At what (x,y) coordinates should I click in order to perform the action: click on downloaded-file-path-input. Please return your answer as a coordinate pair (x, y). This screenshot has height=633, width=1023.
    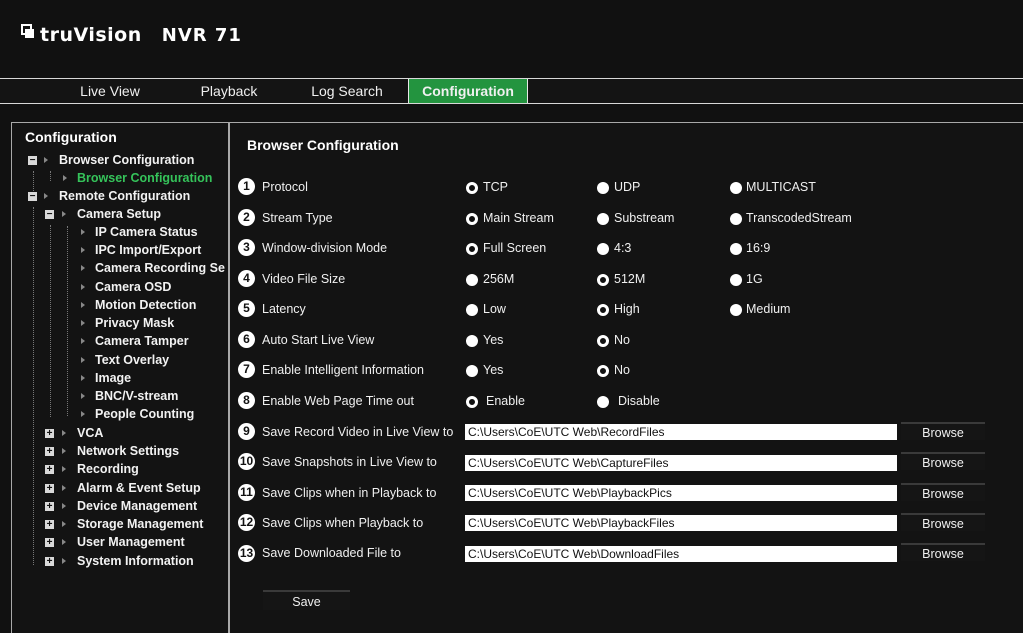
    Looking at the image, I should click on (681, 554).